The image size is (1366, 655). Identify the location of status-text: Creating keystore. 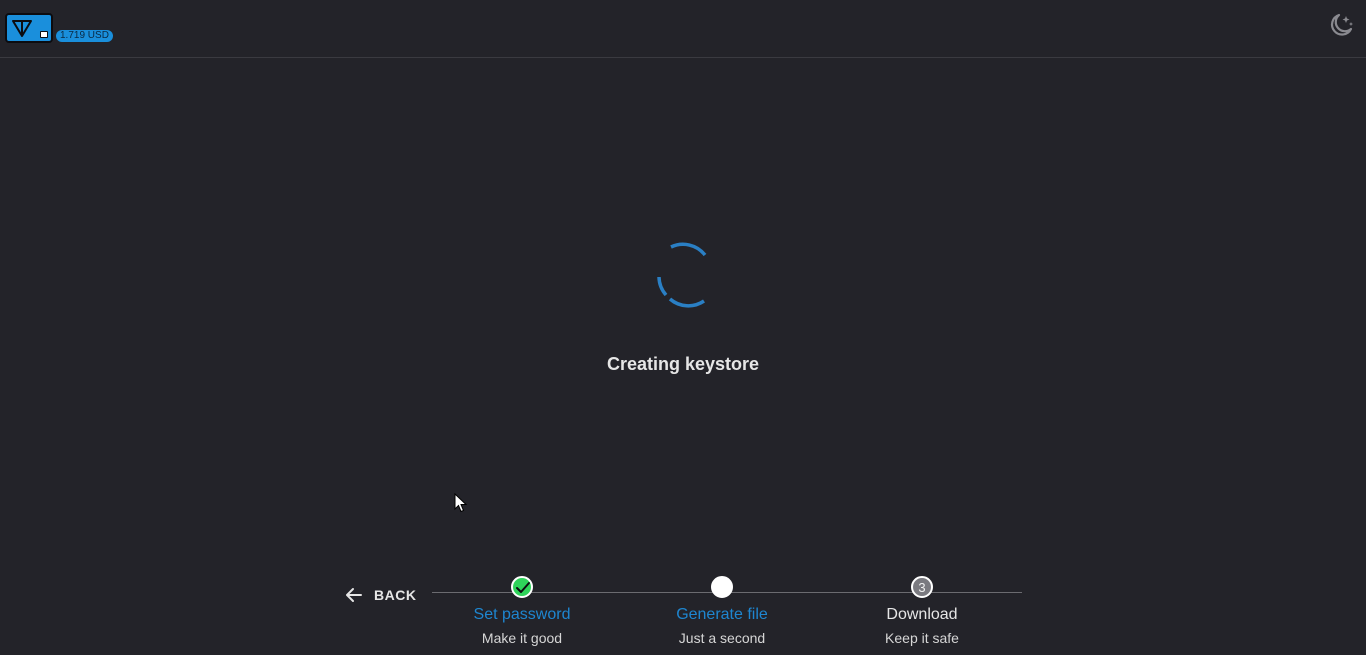
(683, 364).